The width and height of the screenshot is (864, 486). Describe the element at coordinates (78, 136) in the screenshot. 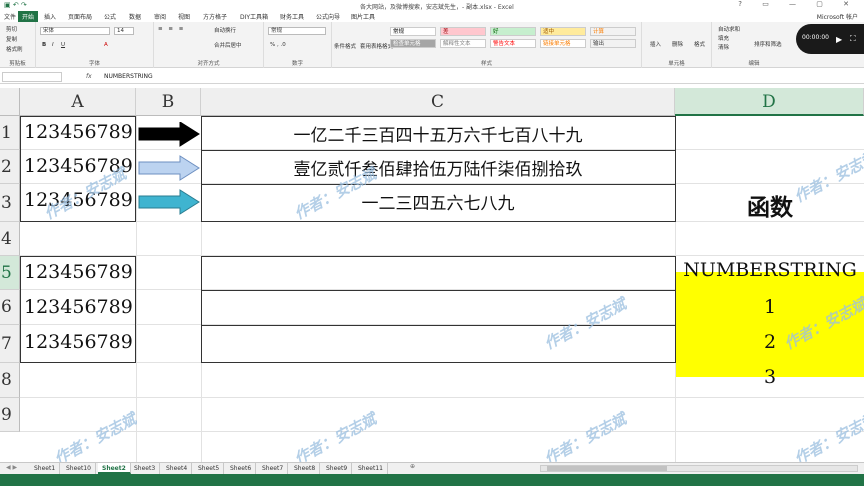

I see `cell-a1: 123456789` at that location.